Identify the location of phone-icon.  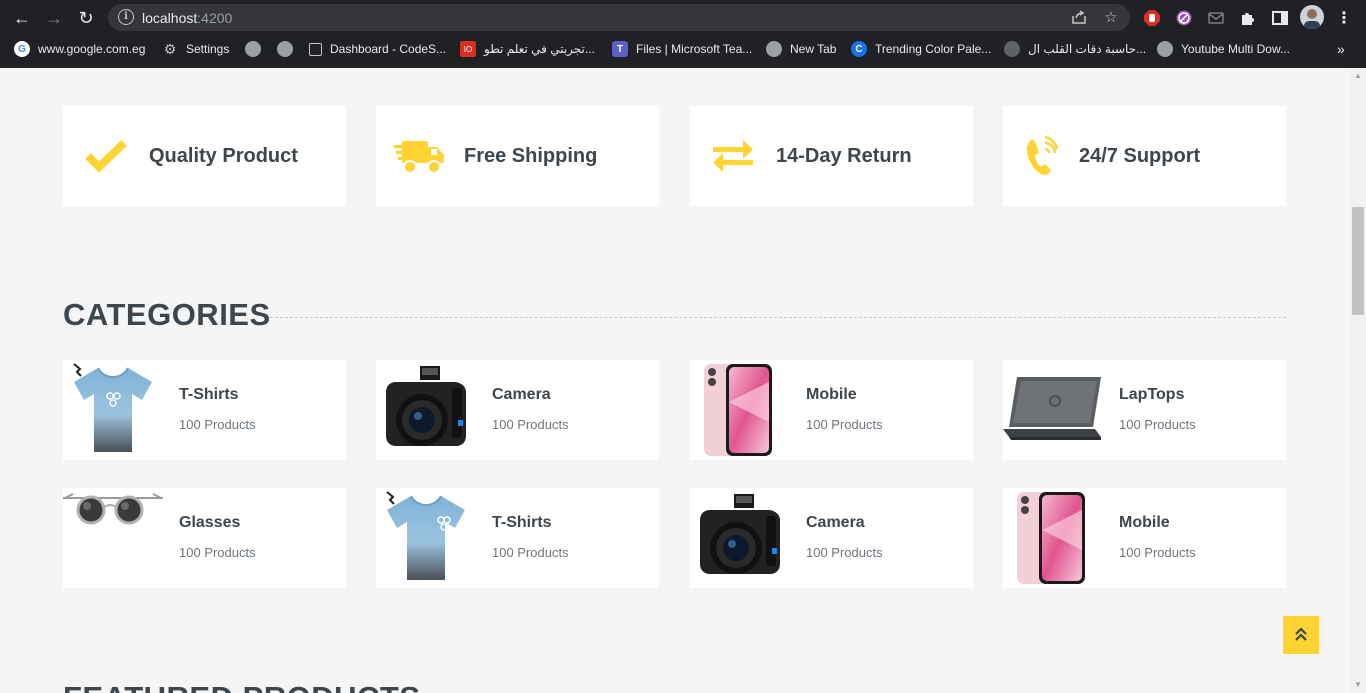
(1041, 156).